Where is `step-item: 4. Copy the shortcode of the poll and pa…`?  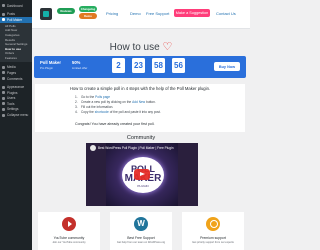
step-item: 4. Copy the shortcode of the poll and pa… is located at coordinates (150, 111).